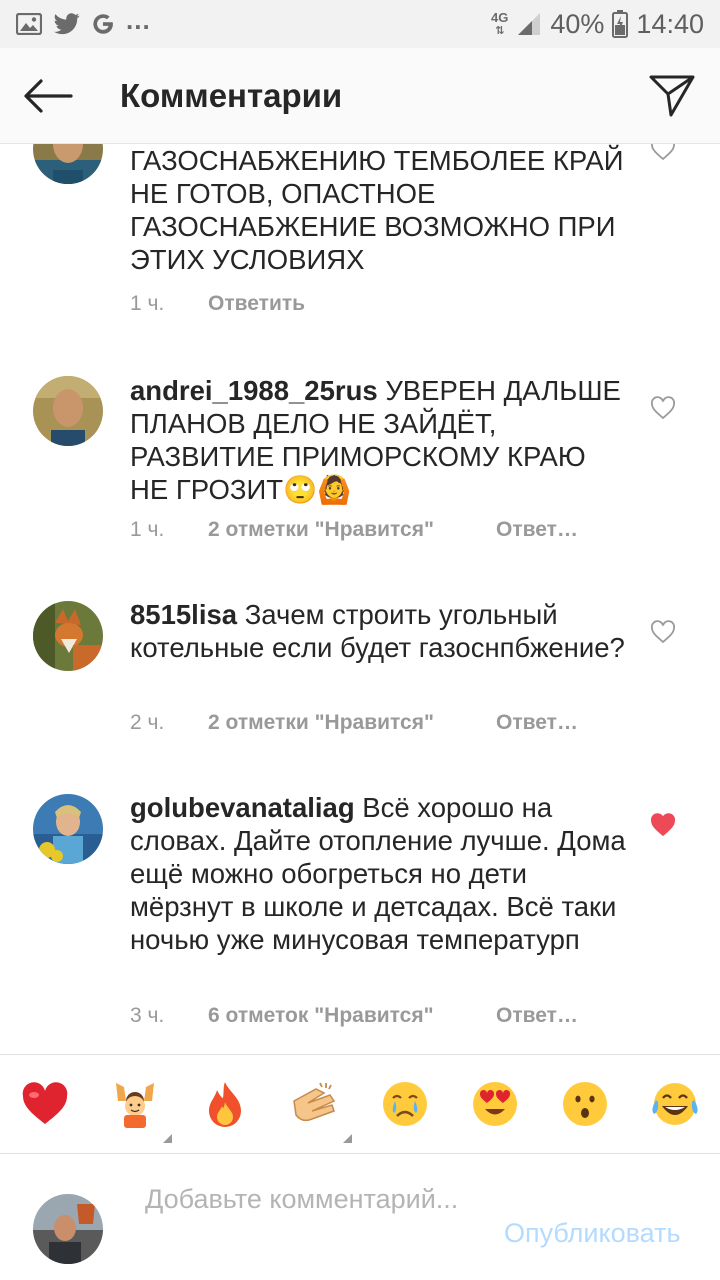  I want to click on heart-filled-icon, so click(663, 825).